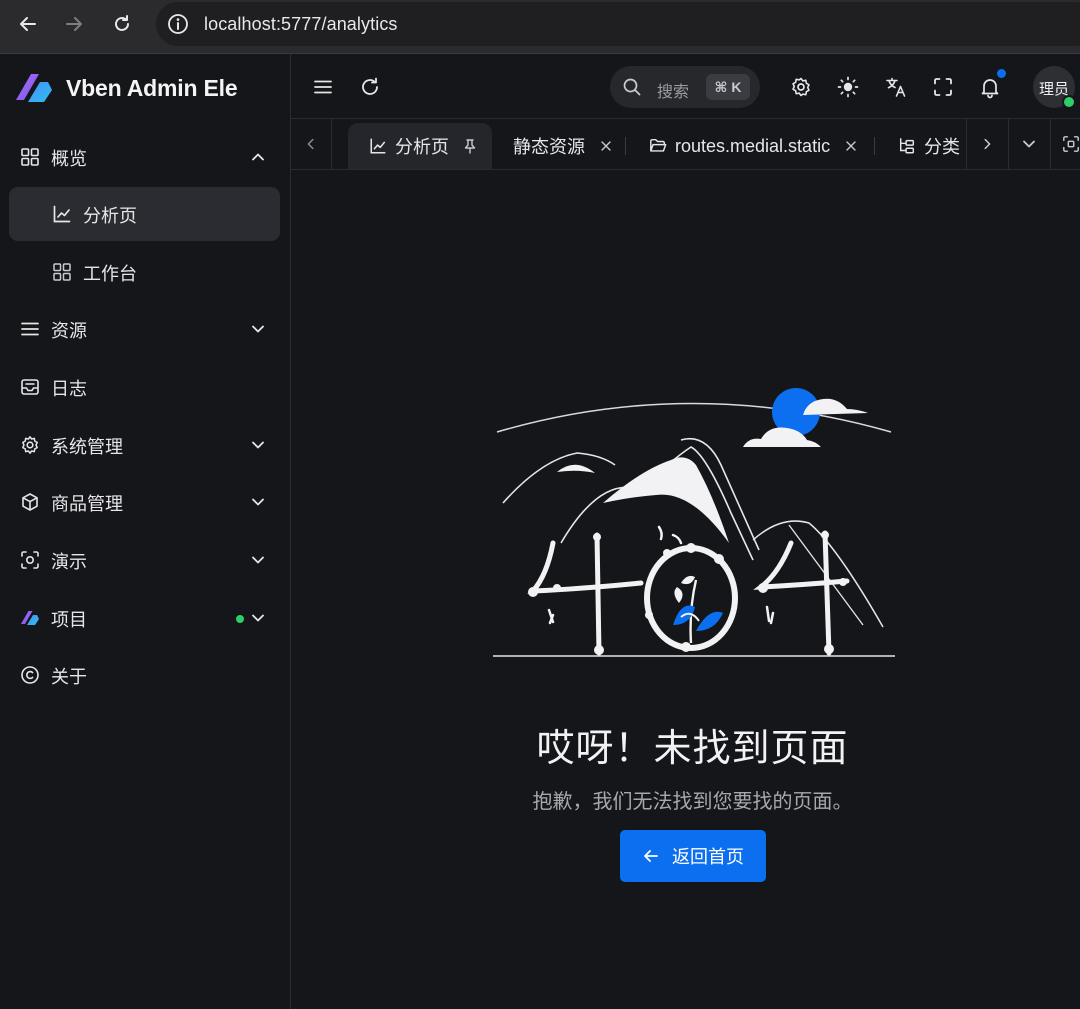 The height and width of the screenshot is (1009, 1080). I want to click on reload-icon, so click(122, 23).